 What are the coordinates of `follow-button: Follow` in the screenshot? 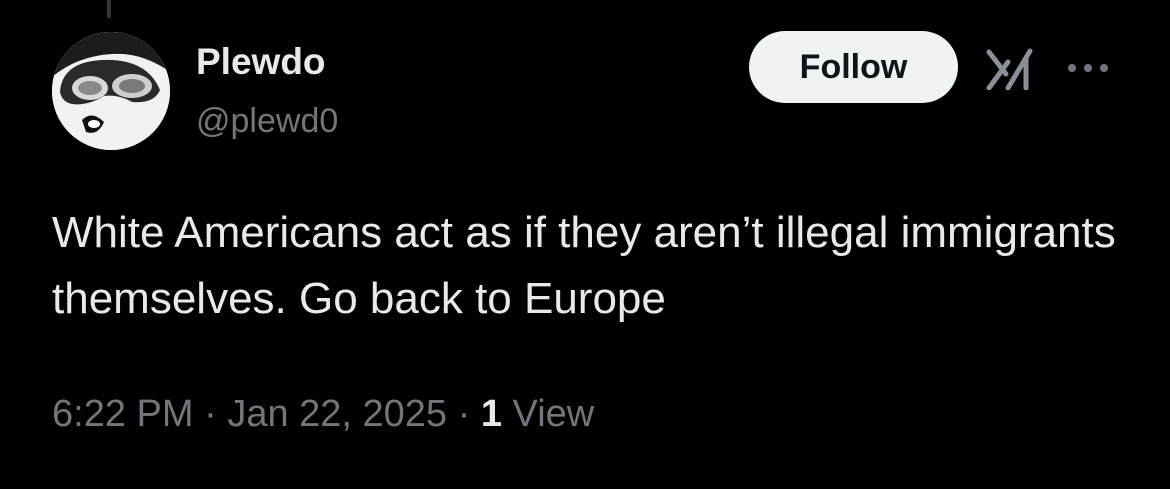 It's located at (853, 67).